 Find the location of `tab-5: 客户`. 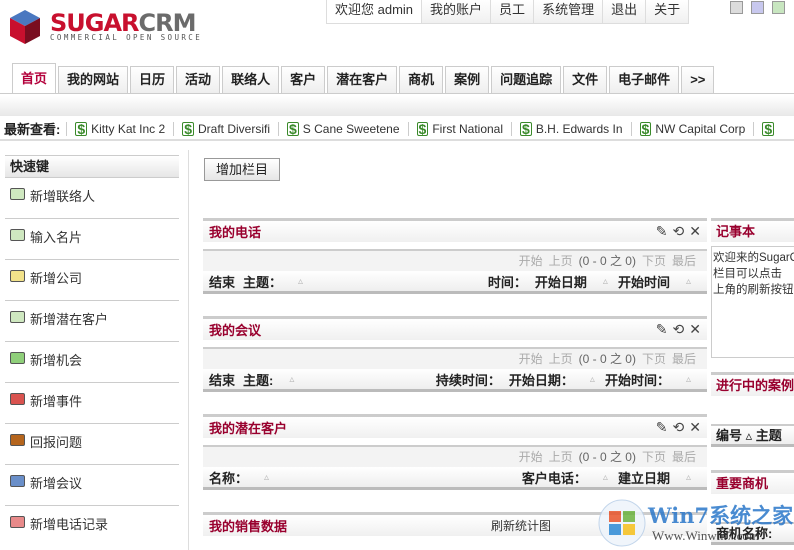

tab-5: 客户 is located at coordinates (303, 79).